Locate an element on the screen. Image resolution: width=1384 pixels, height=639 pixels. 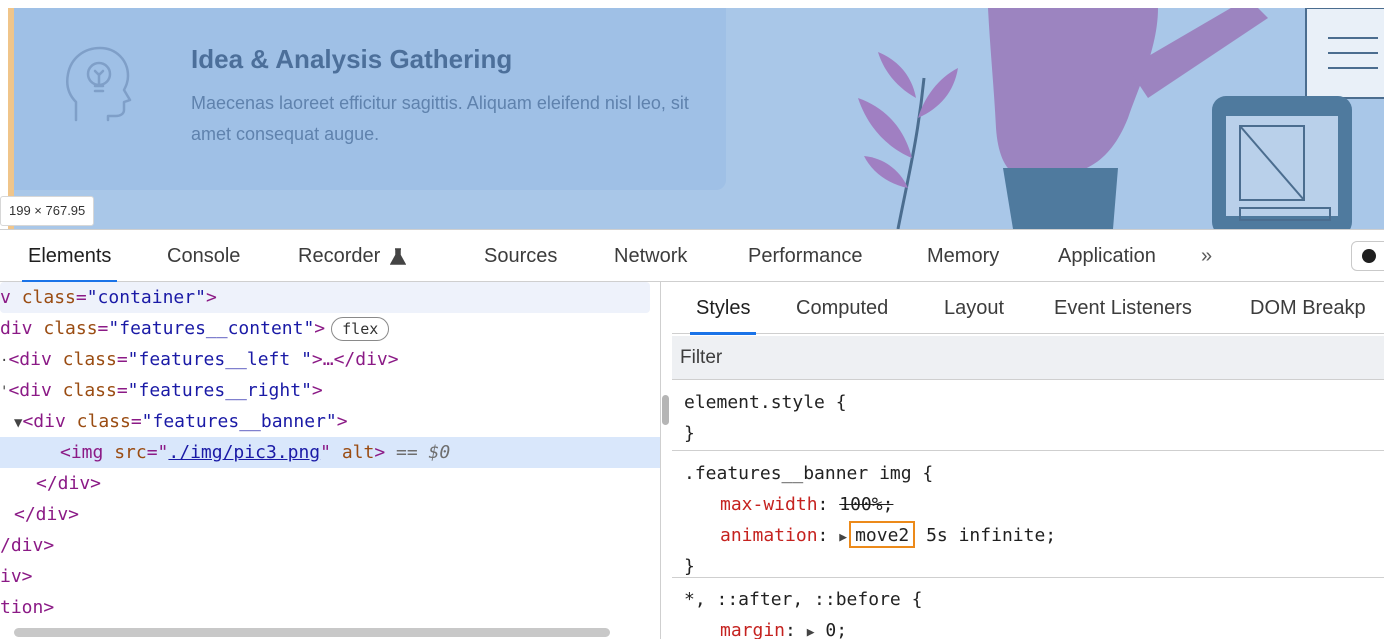
horizontal-scrollbar is located at coordinates (312, 632).